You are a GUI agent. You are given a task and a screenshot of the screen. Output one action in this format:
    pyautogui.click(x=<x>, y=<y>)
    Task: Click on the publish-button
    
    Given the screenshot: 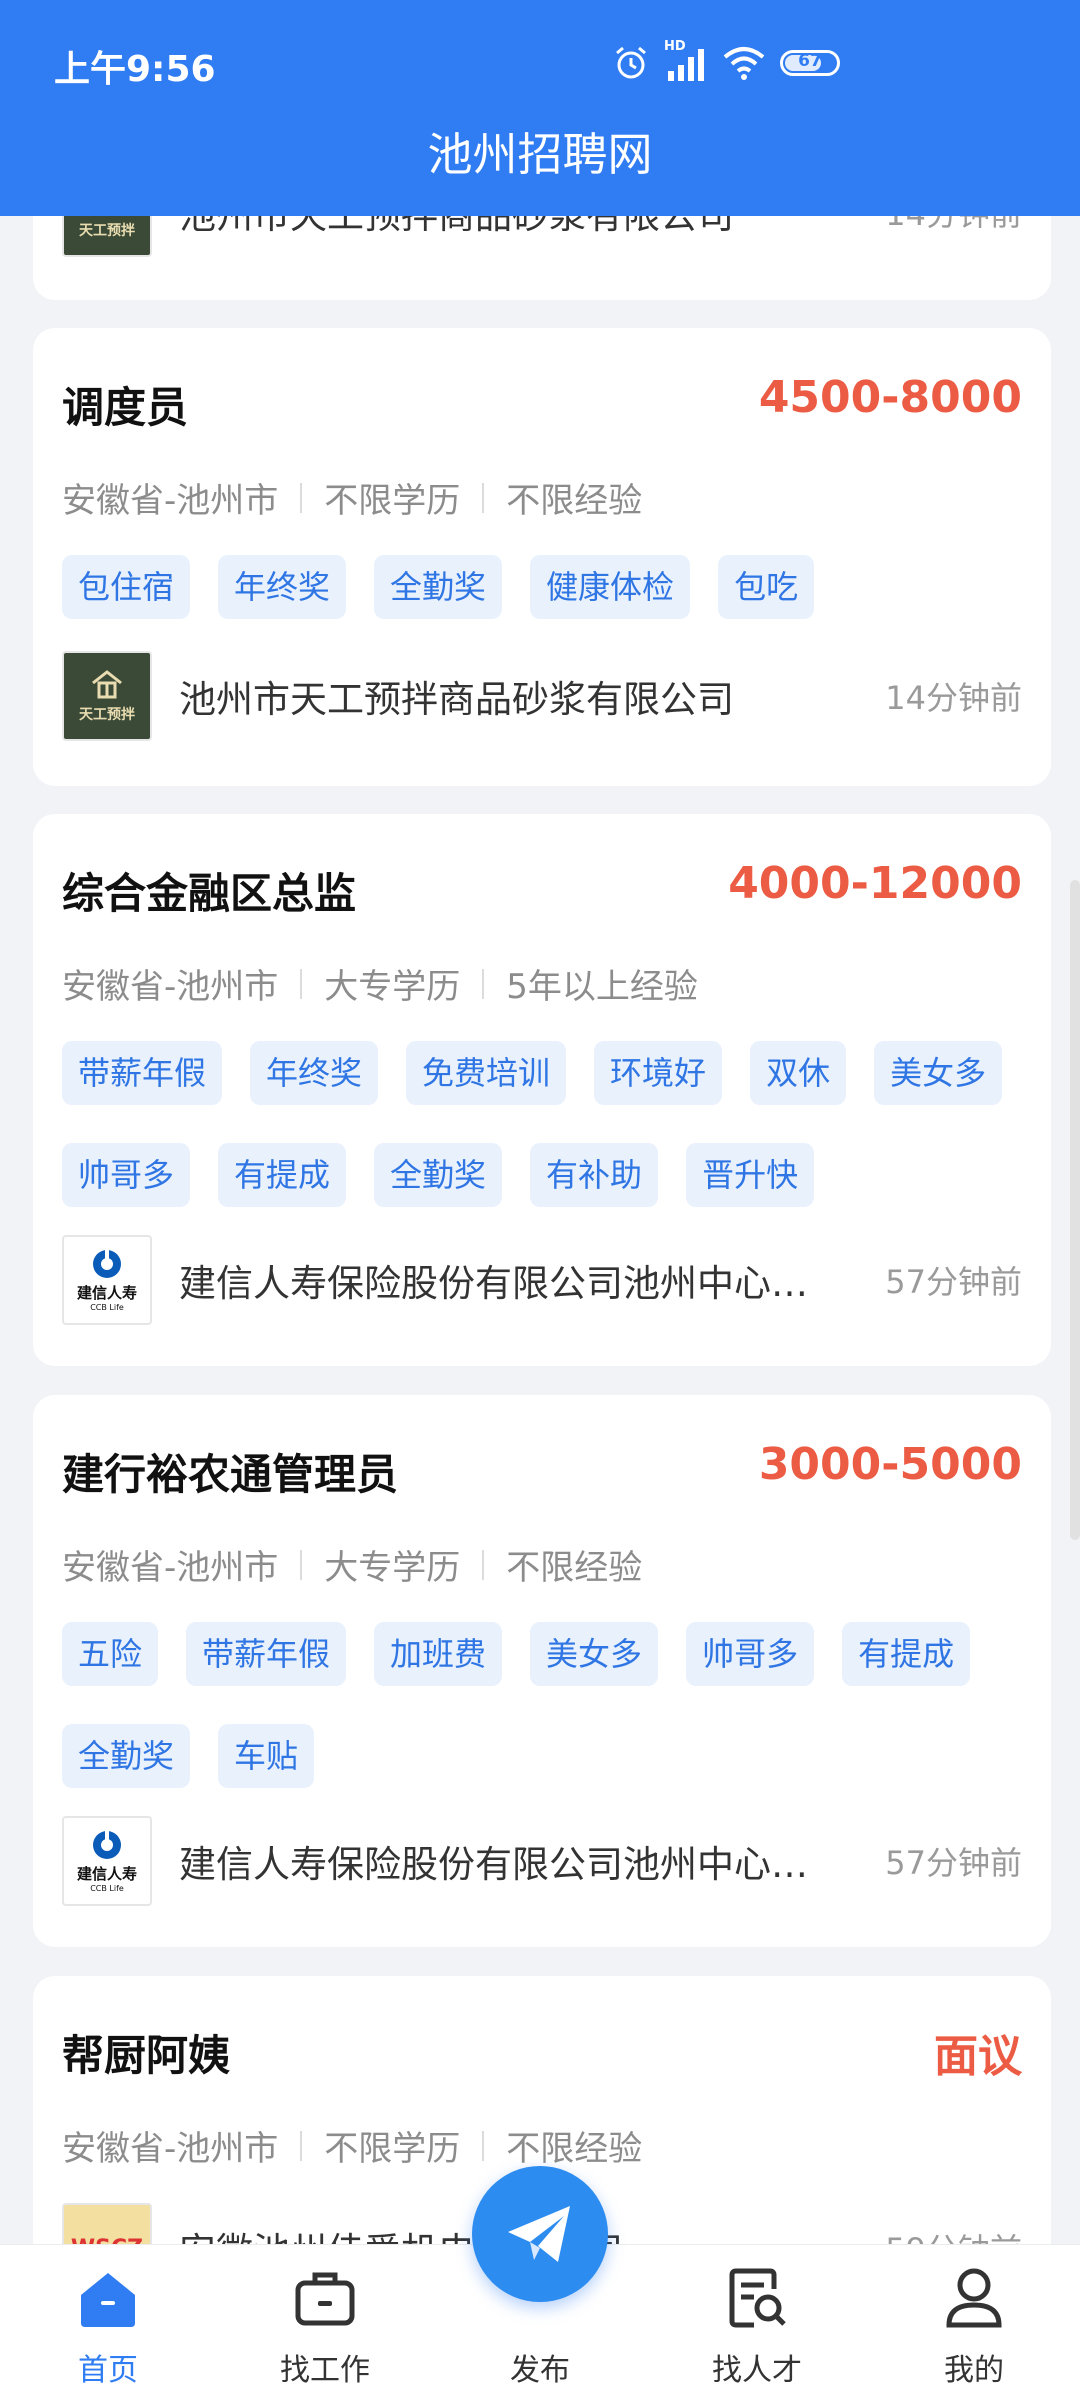 What is the action you would take?
    pyautogui.click(x=540, y=2234)
    